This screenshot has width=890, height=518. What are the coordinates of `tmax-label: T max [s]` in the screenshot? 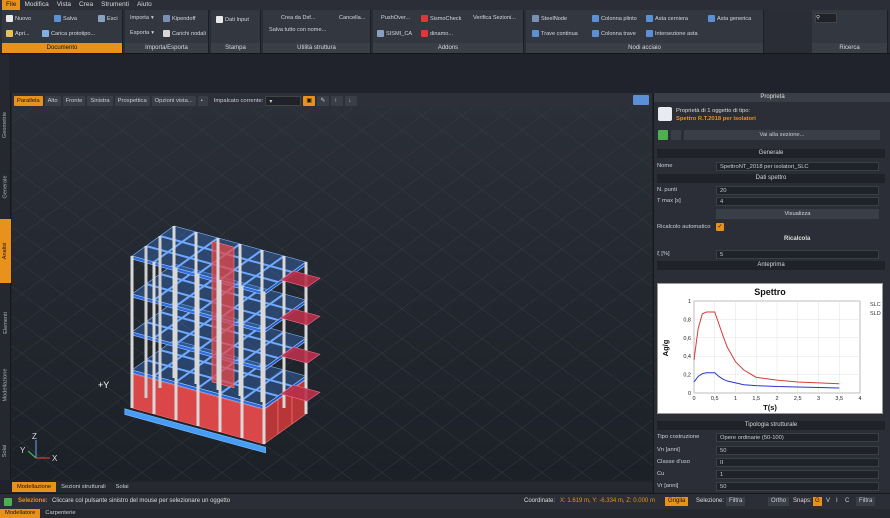 It's located at (669, 201).